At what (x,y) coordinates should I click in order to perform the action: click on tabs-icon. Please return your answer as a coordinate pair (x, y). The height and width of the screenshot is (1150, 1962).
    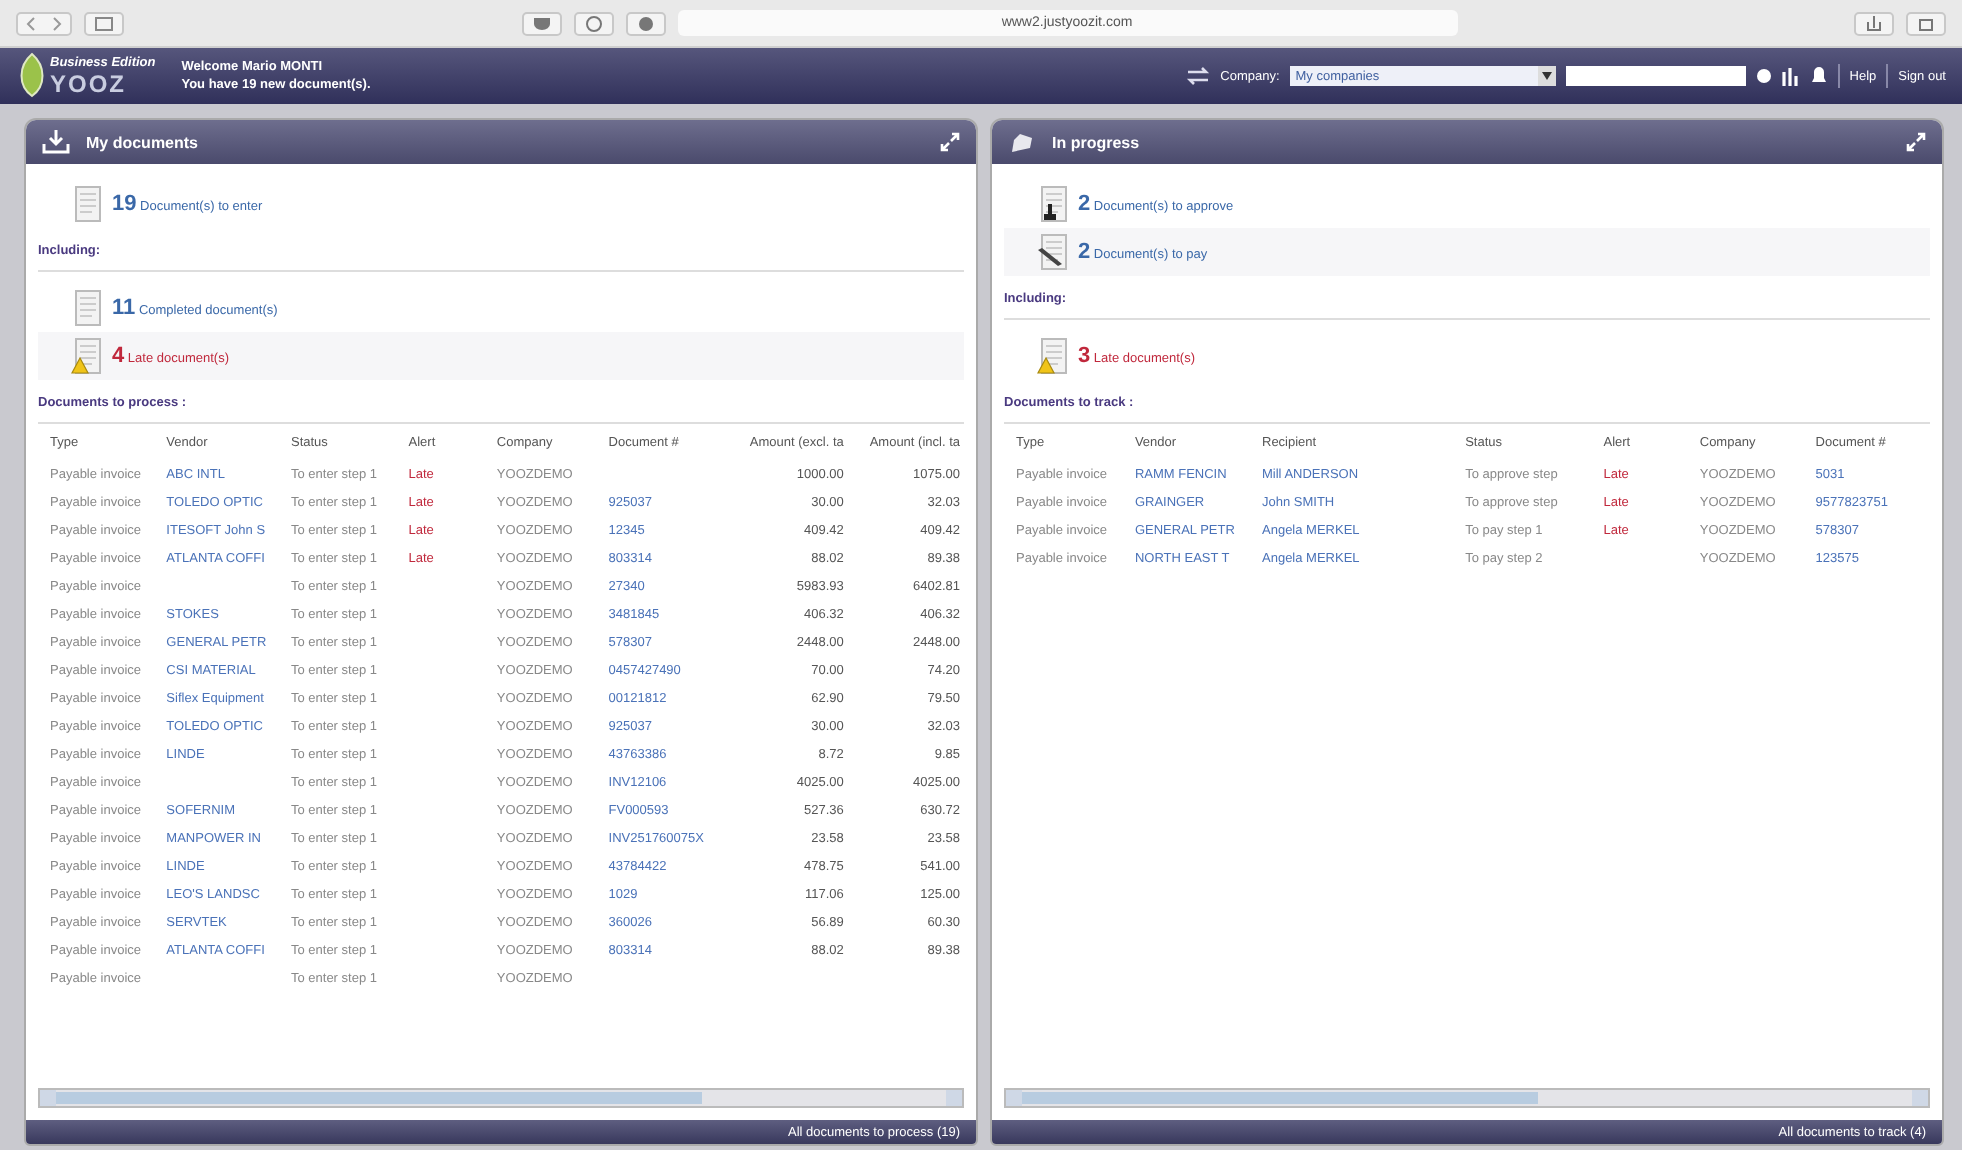
    Looking at the image, I should click on (1926, 23).